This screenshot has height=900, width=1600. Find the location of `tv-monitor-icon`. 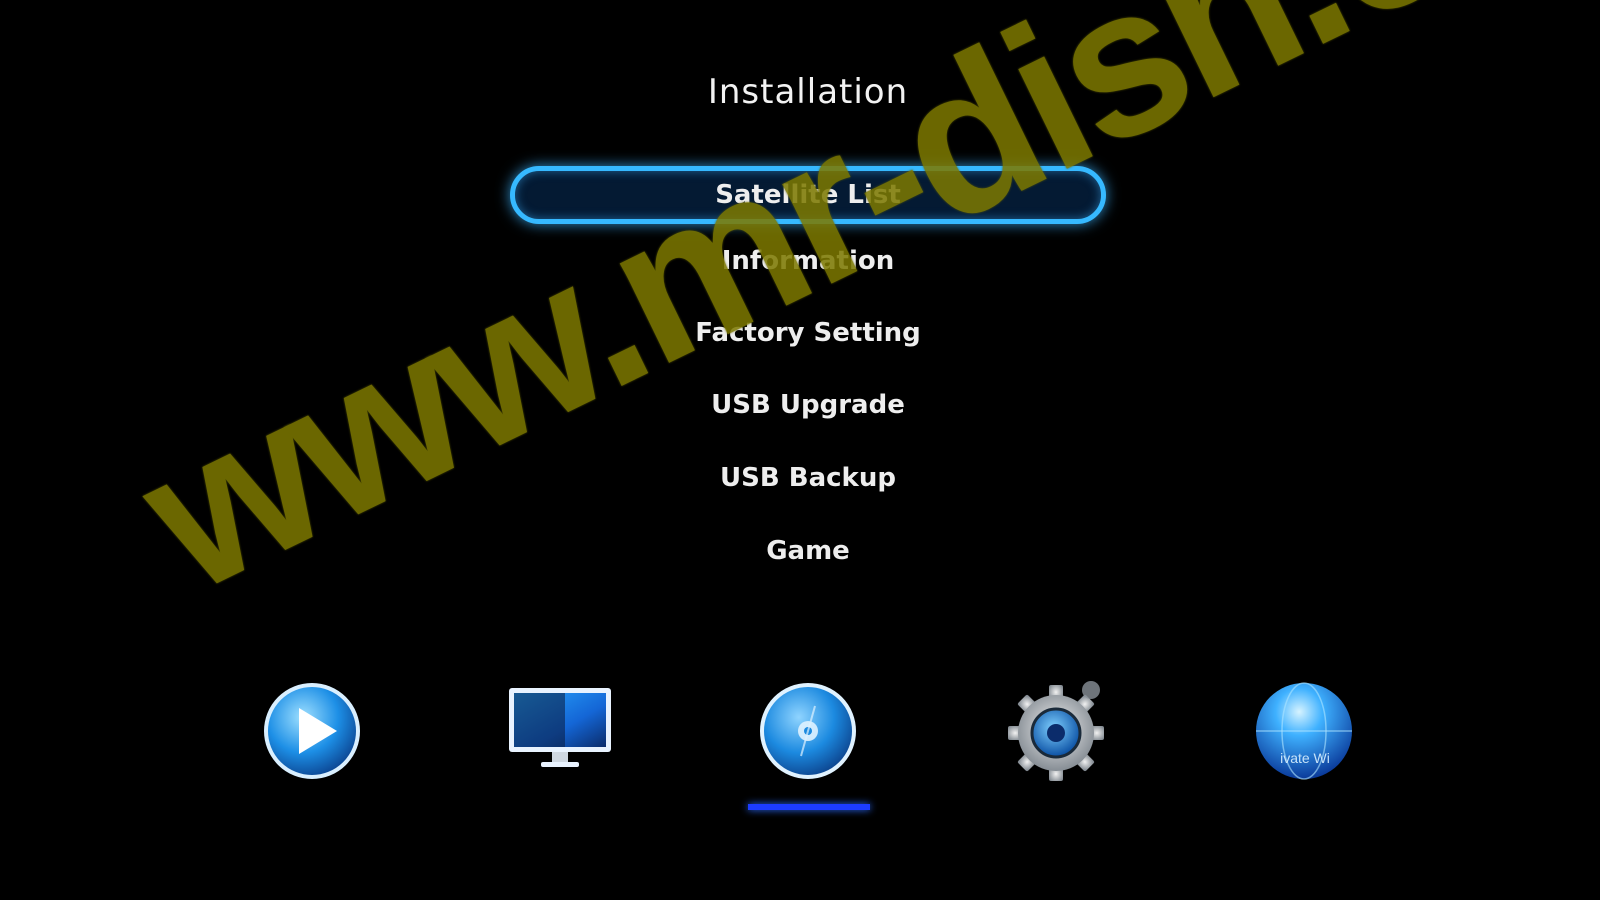

tv-monitor-icon is located at coordinates (560, 727).